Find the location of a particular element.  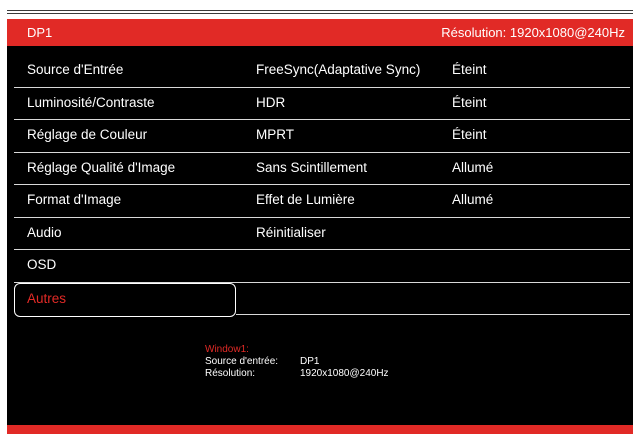

submenu-item-label: Réinitialiser is located at coordinates (291, 232).